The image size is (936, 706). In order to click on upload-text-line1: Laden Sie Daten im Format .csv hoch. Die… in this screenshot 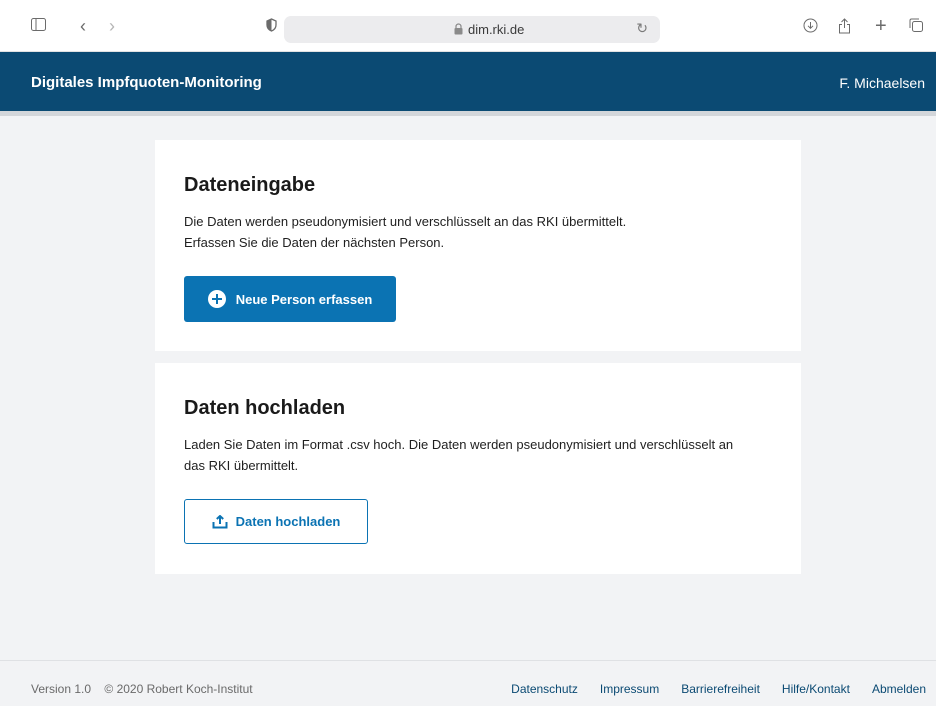, I will do `click(459, 444)`.